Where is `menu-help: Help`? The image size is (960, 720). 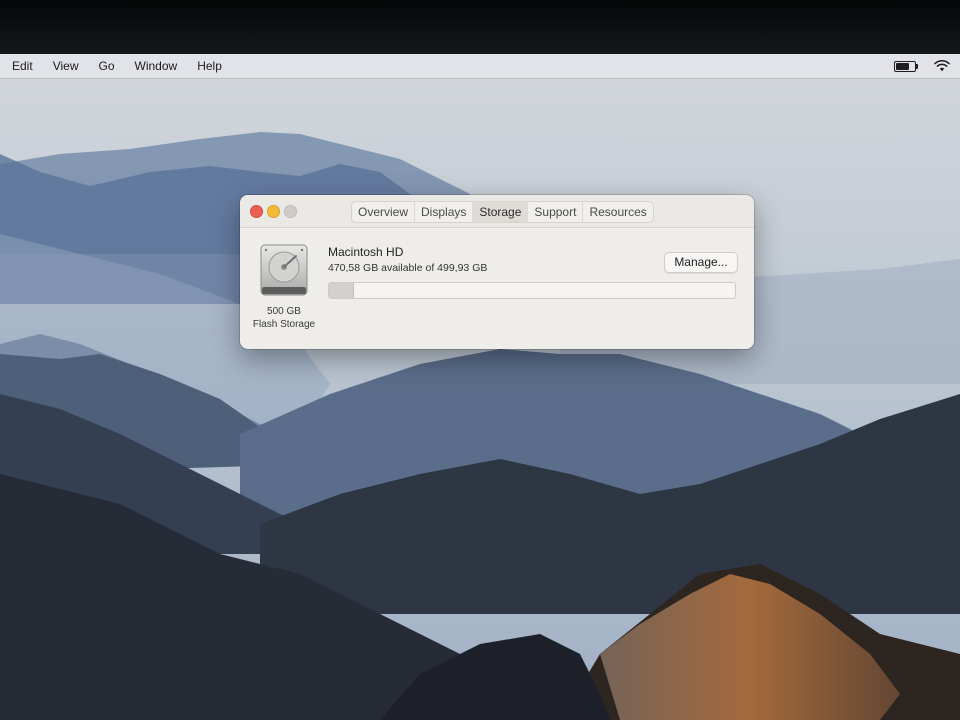
menu-help: Help is located at coordinates (209, 66).